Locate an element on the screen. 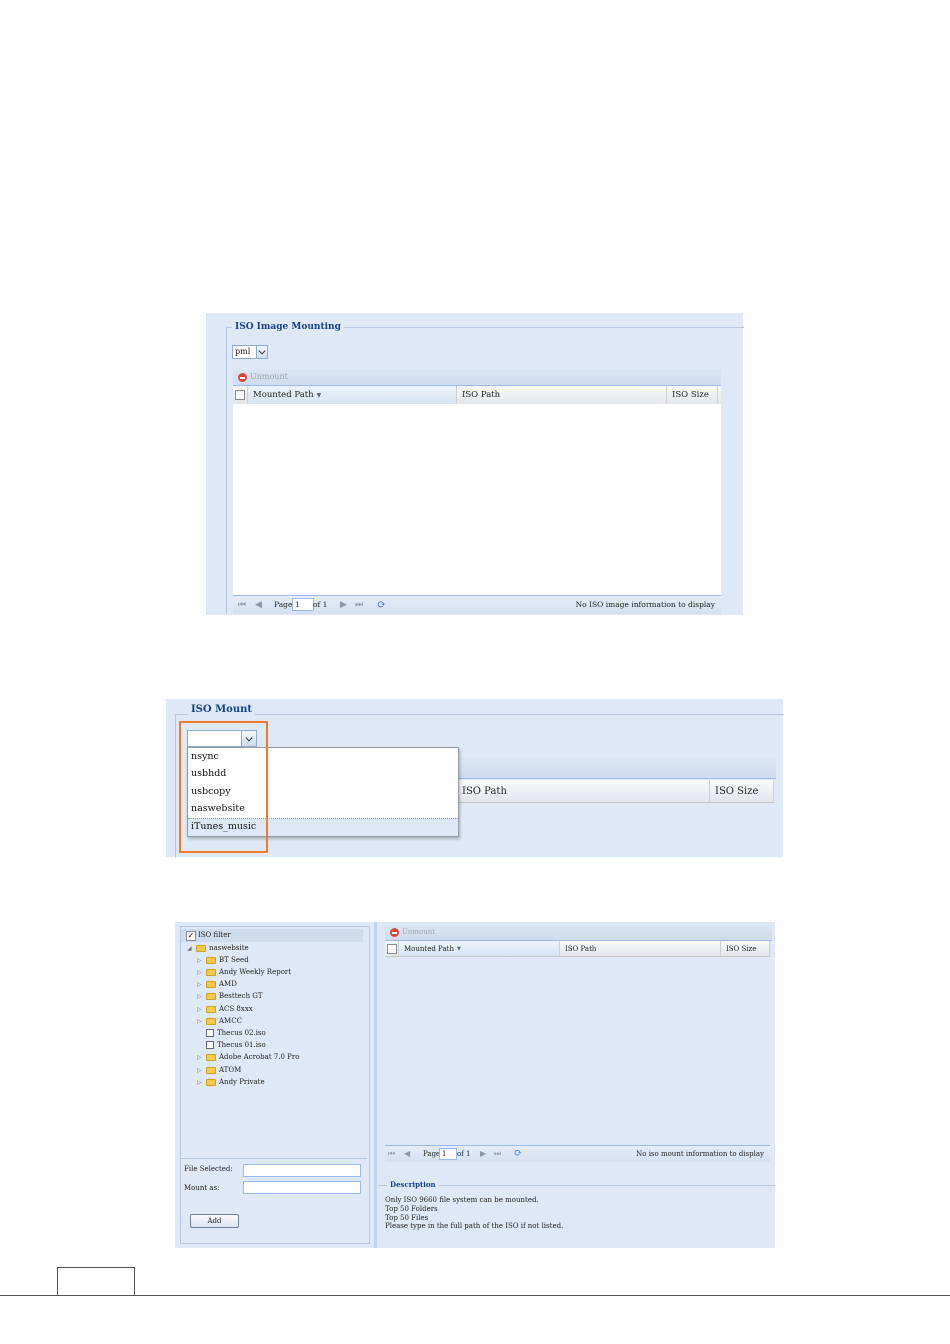 This screenshot has height=1344, width=950. description-title: Description is located at coordinates (413, 1184).